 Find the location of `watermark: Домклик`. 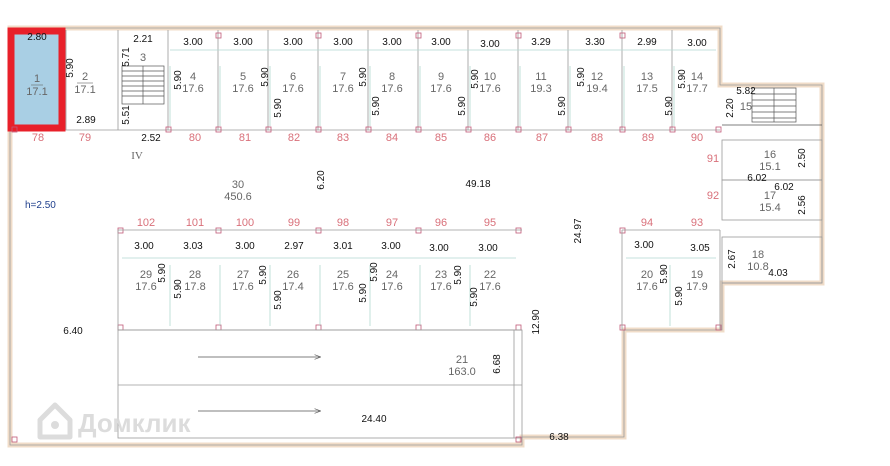

watermark: Домклик is located at coordinates (114, 421).